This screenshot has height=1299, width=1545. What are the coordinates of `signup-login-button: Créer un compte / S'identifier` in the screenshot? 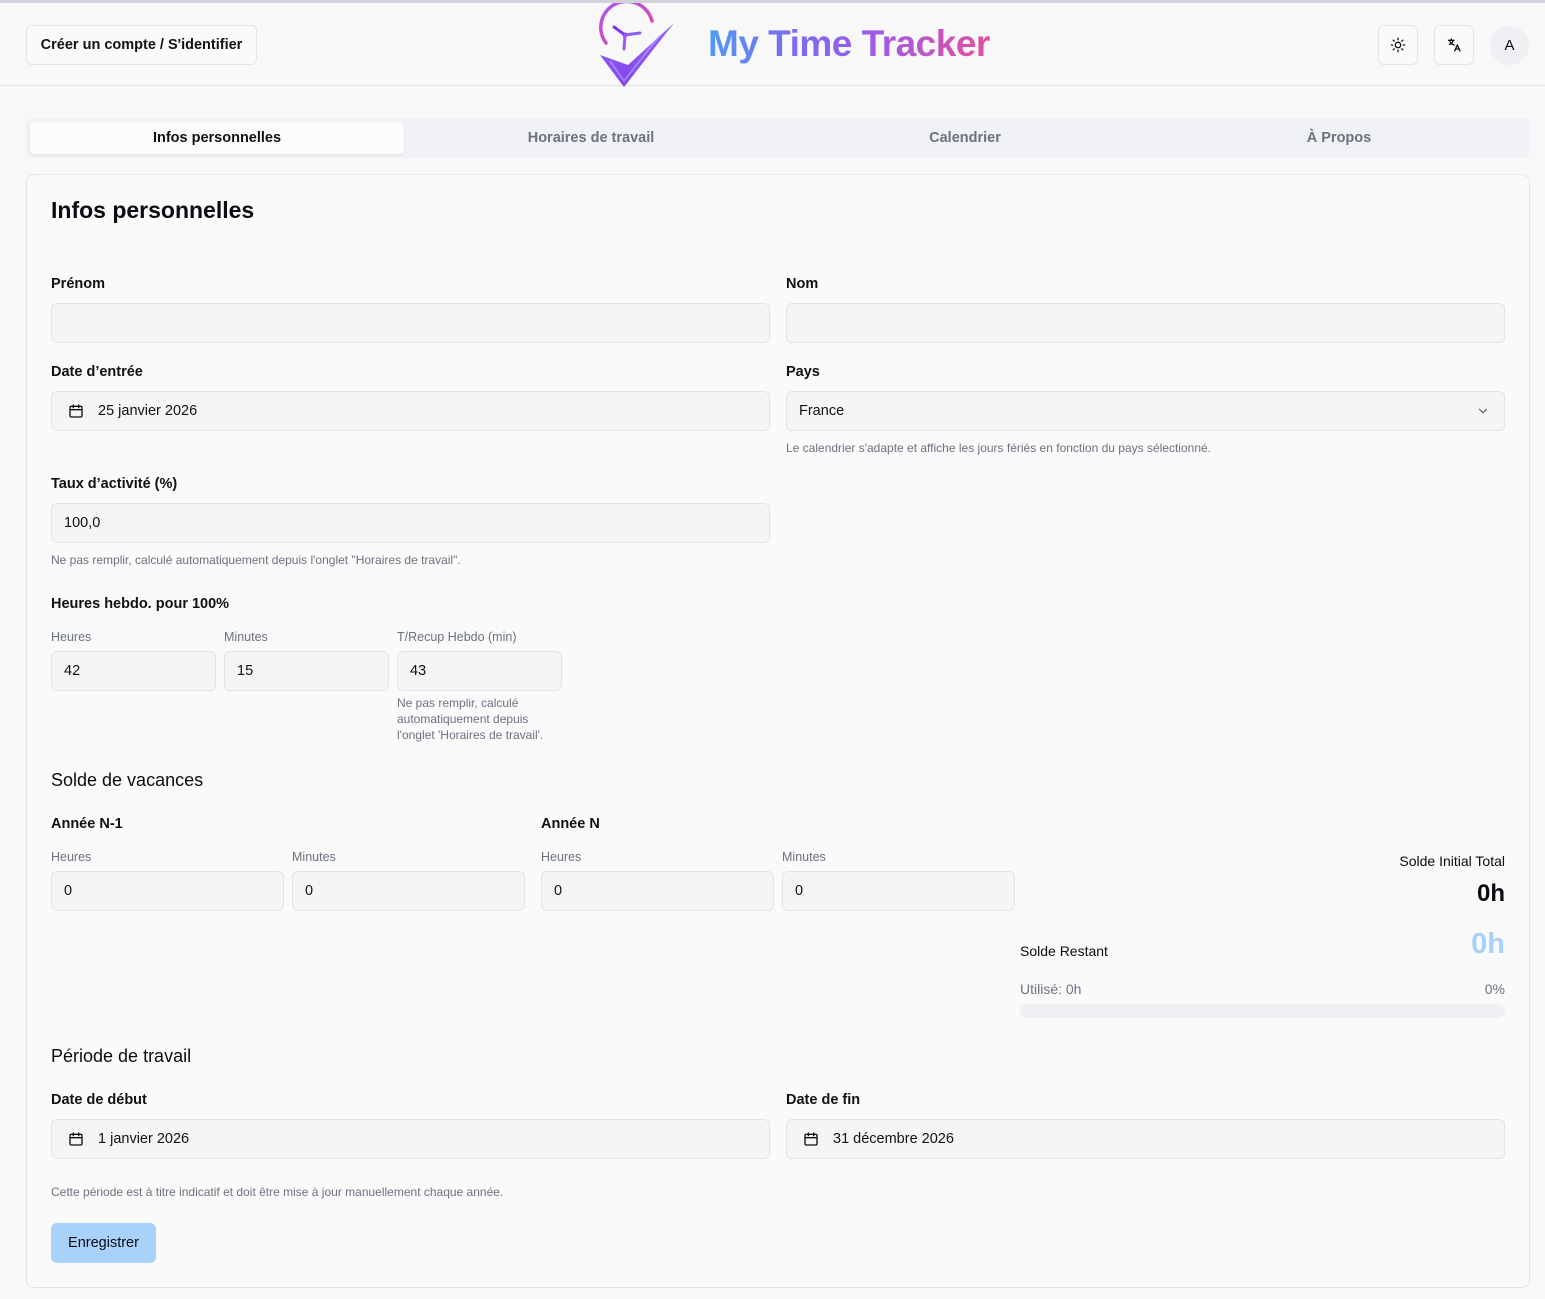 It's located at (141, 45).